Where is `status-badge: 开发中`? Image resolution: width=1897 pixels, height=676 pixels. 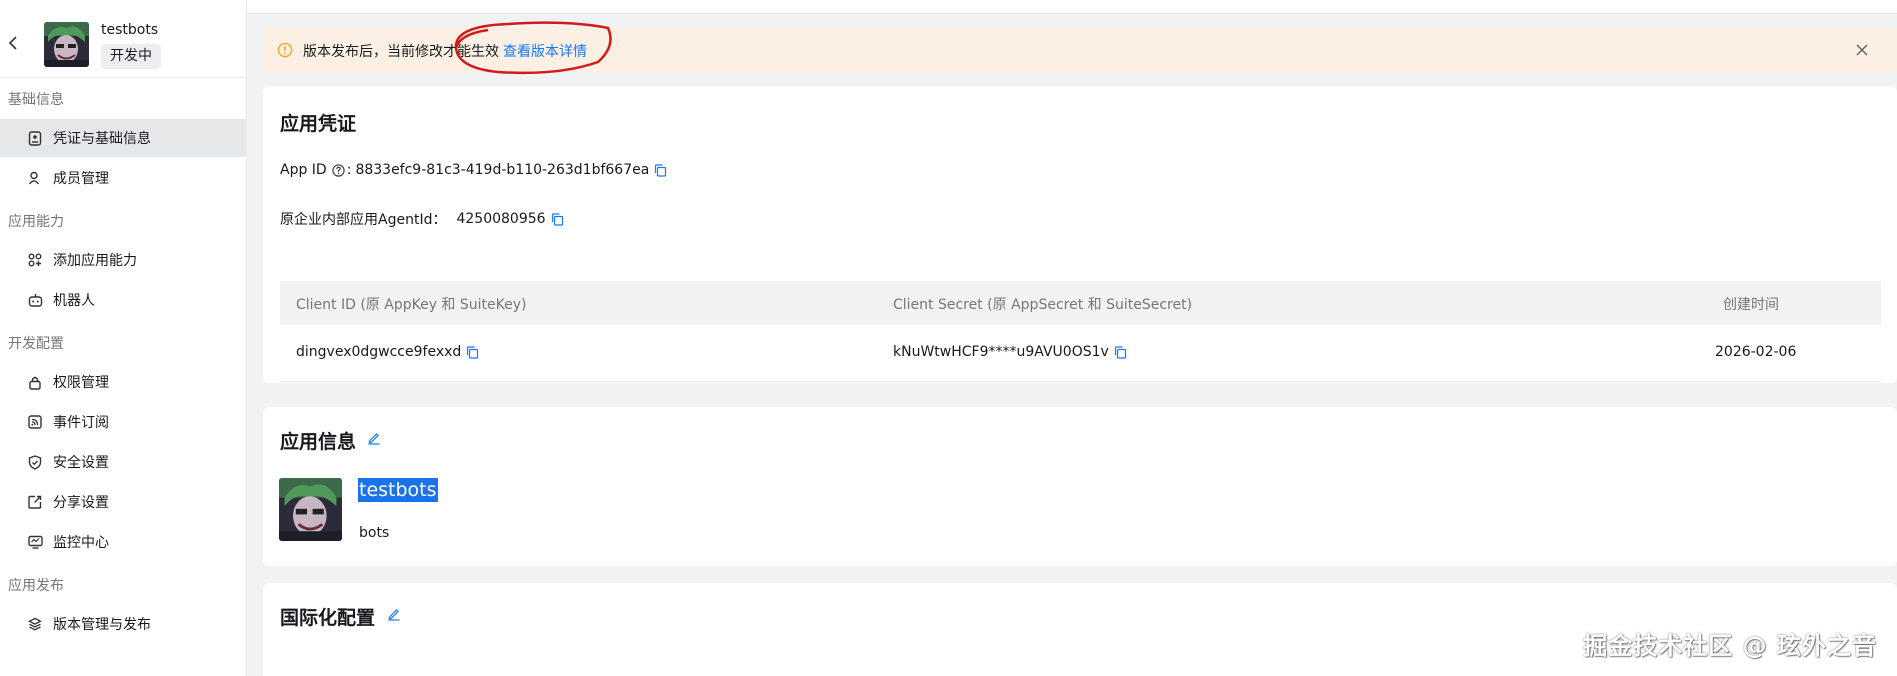
status-badge: 开发中 is located at coordinates (131, 56).